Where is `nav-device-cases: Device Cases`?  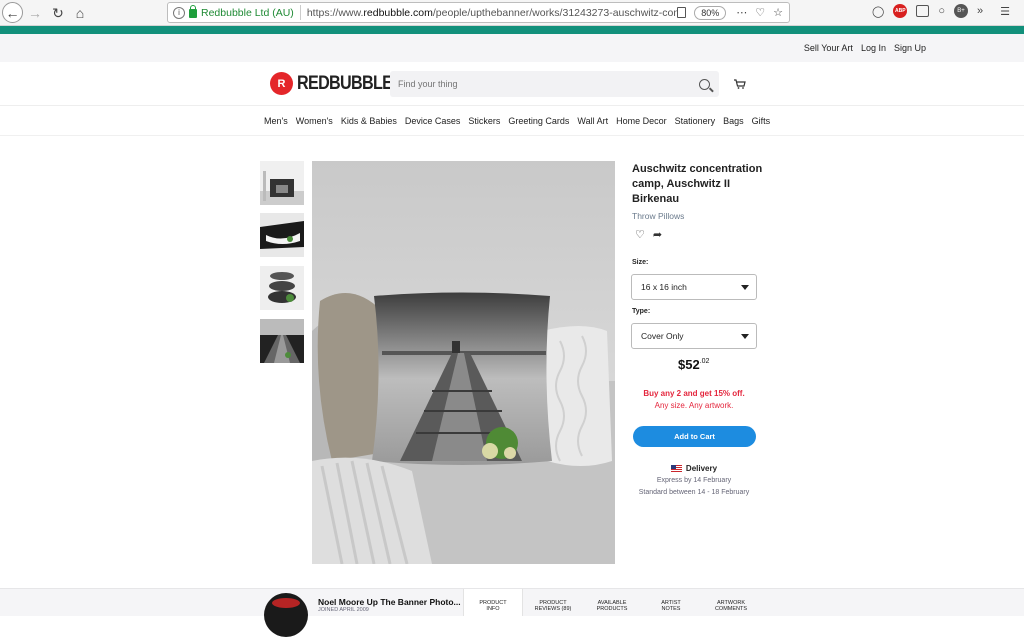
nav-device-cases: Device Cases is located at coordinates (433, 121).